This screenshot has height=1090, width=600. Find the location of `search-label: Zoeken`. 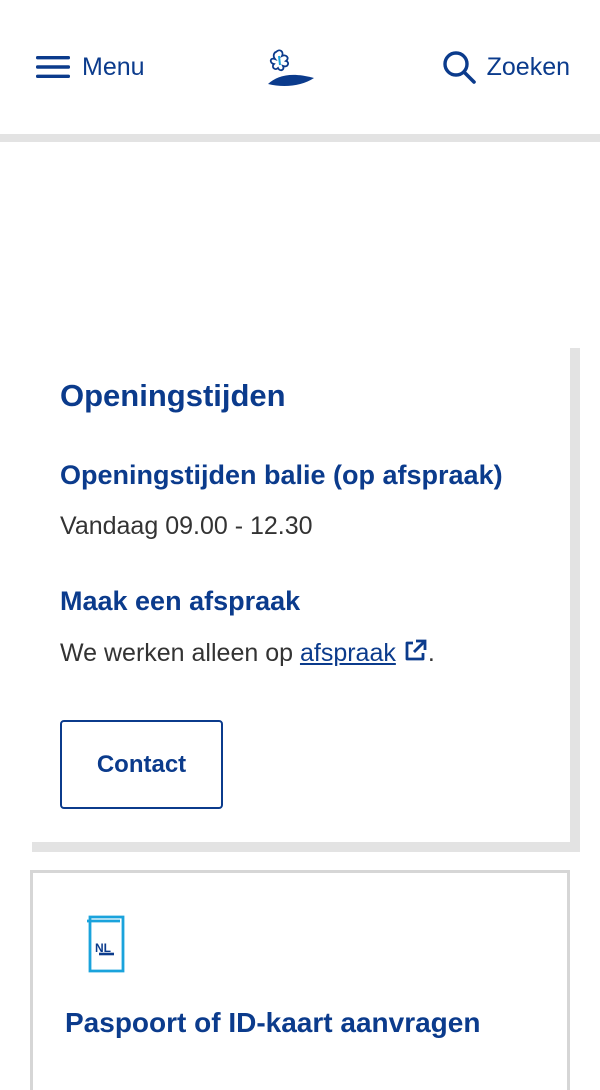

search-label: Zoeken is located at coordinates (528, 66).